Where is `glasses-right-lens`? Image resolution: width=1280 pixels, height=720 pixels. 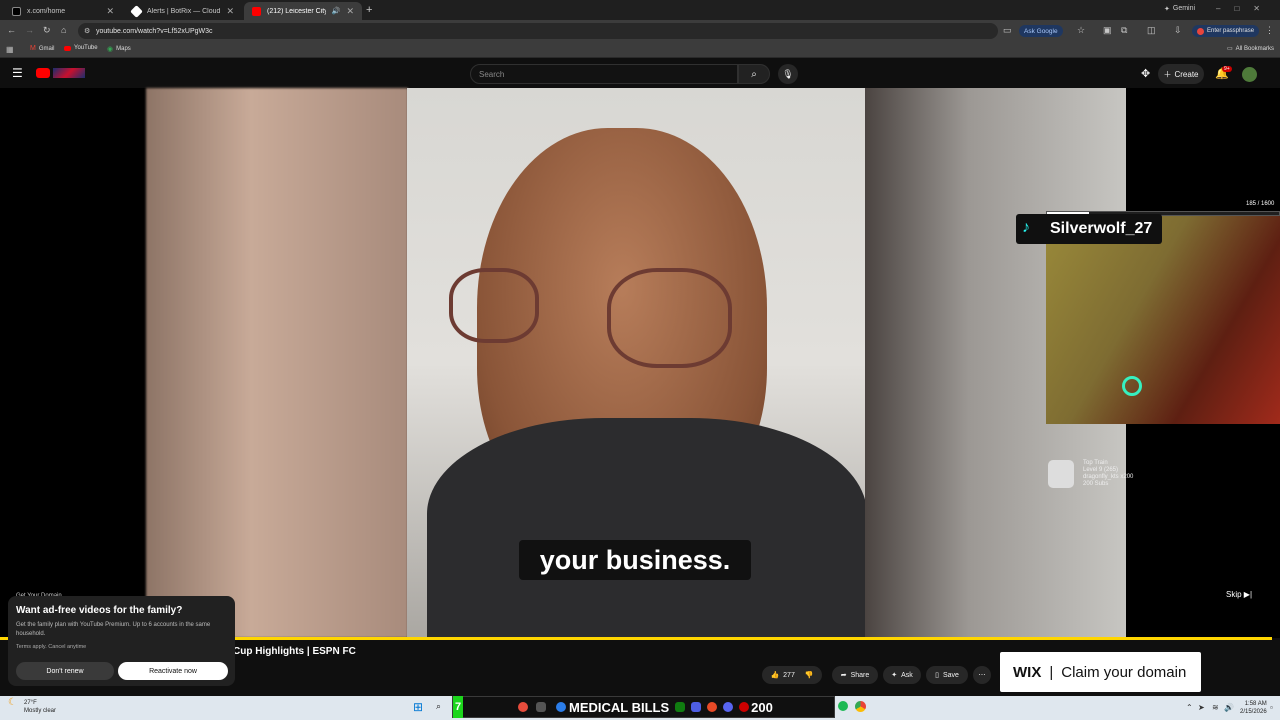 glasses-right-lens is located at coordinates (669, 318).